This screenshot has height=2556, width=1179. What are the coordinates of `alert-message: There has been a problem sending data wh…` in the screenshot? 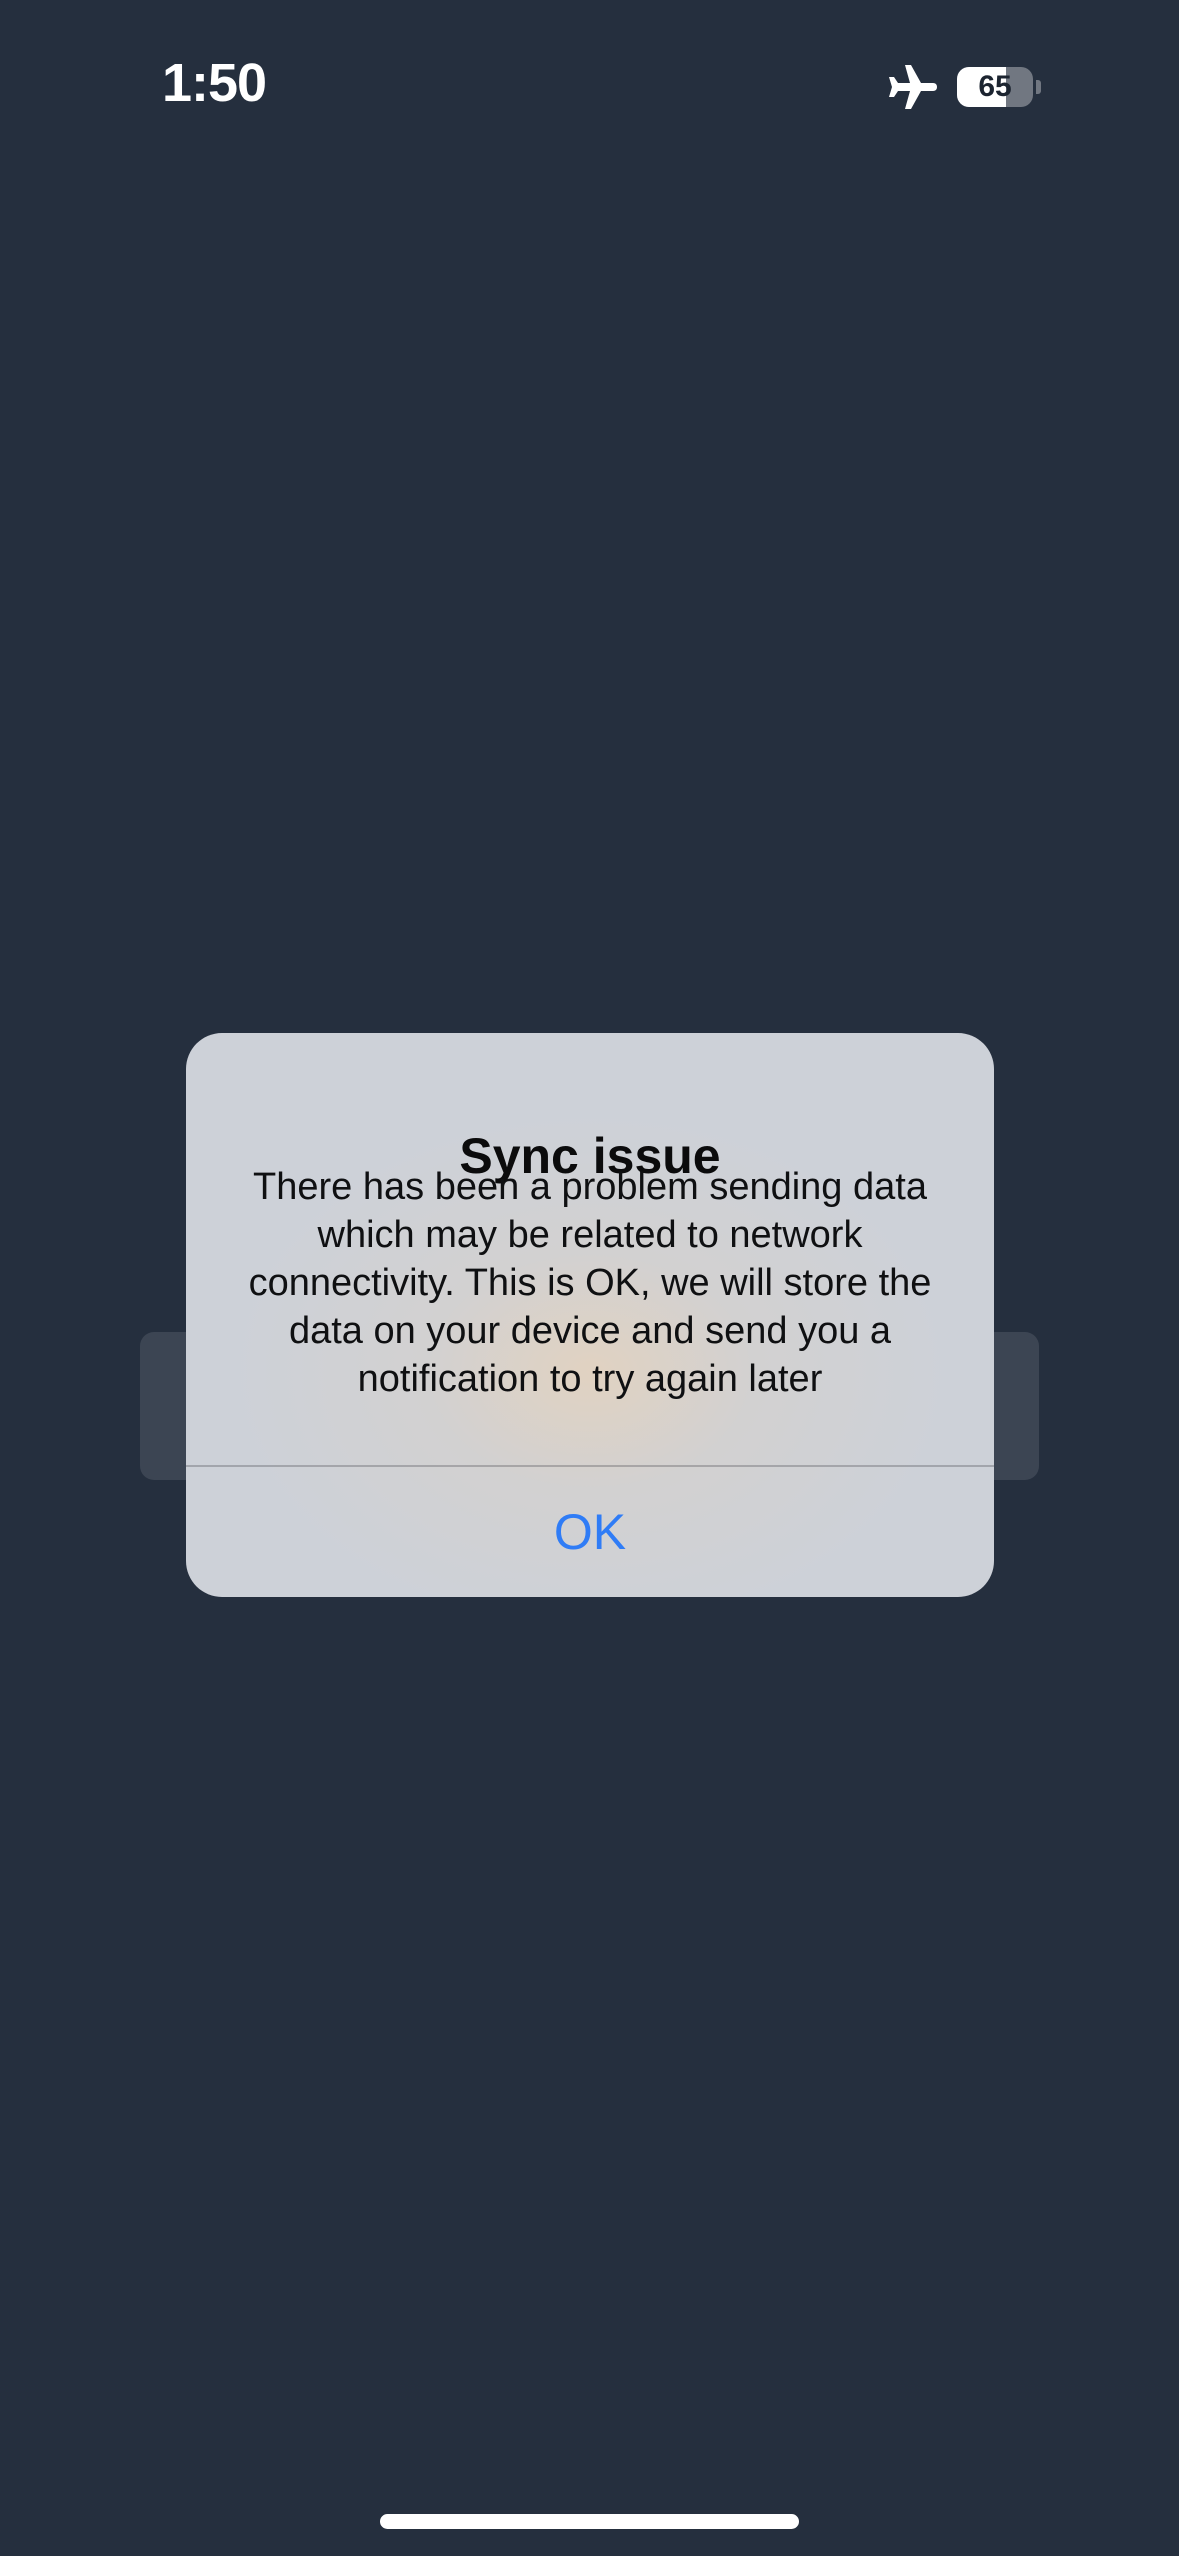 It's located at (590, 1283).